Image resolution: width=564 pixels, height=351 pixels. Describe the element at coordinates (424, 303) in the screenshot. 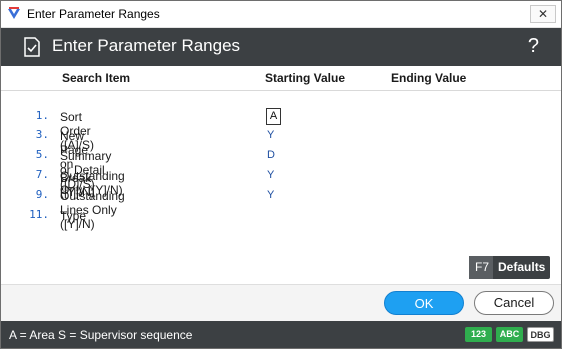

I see `ok-button: OK` at that location.